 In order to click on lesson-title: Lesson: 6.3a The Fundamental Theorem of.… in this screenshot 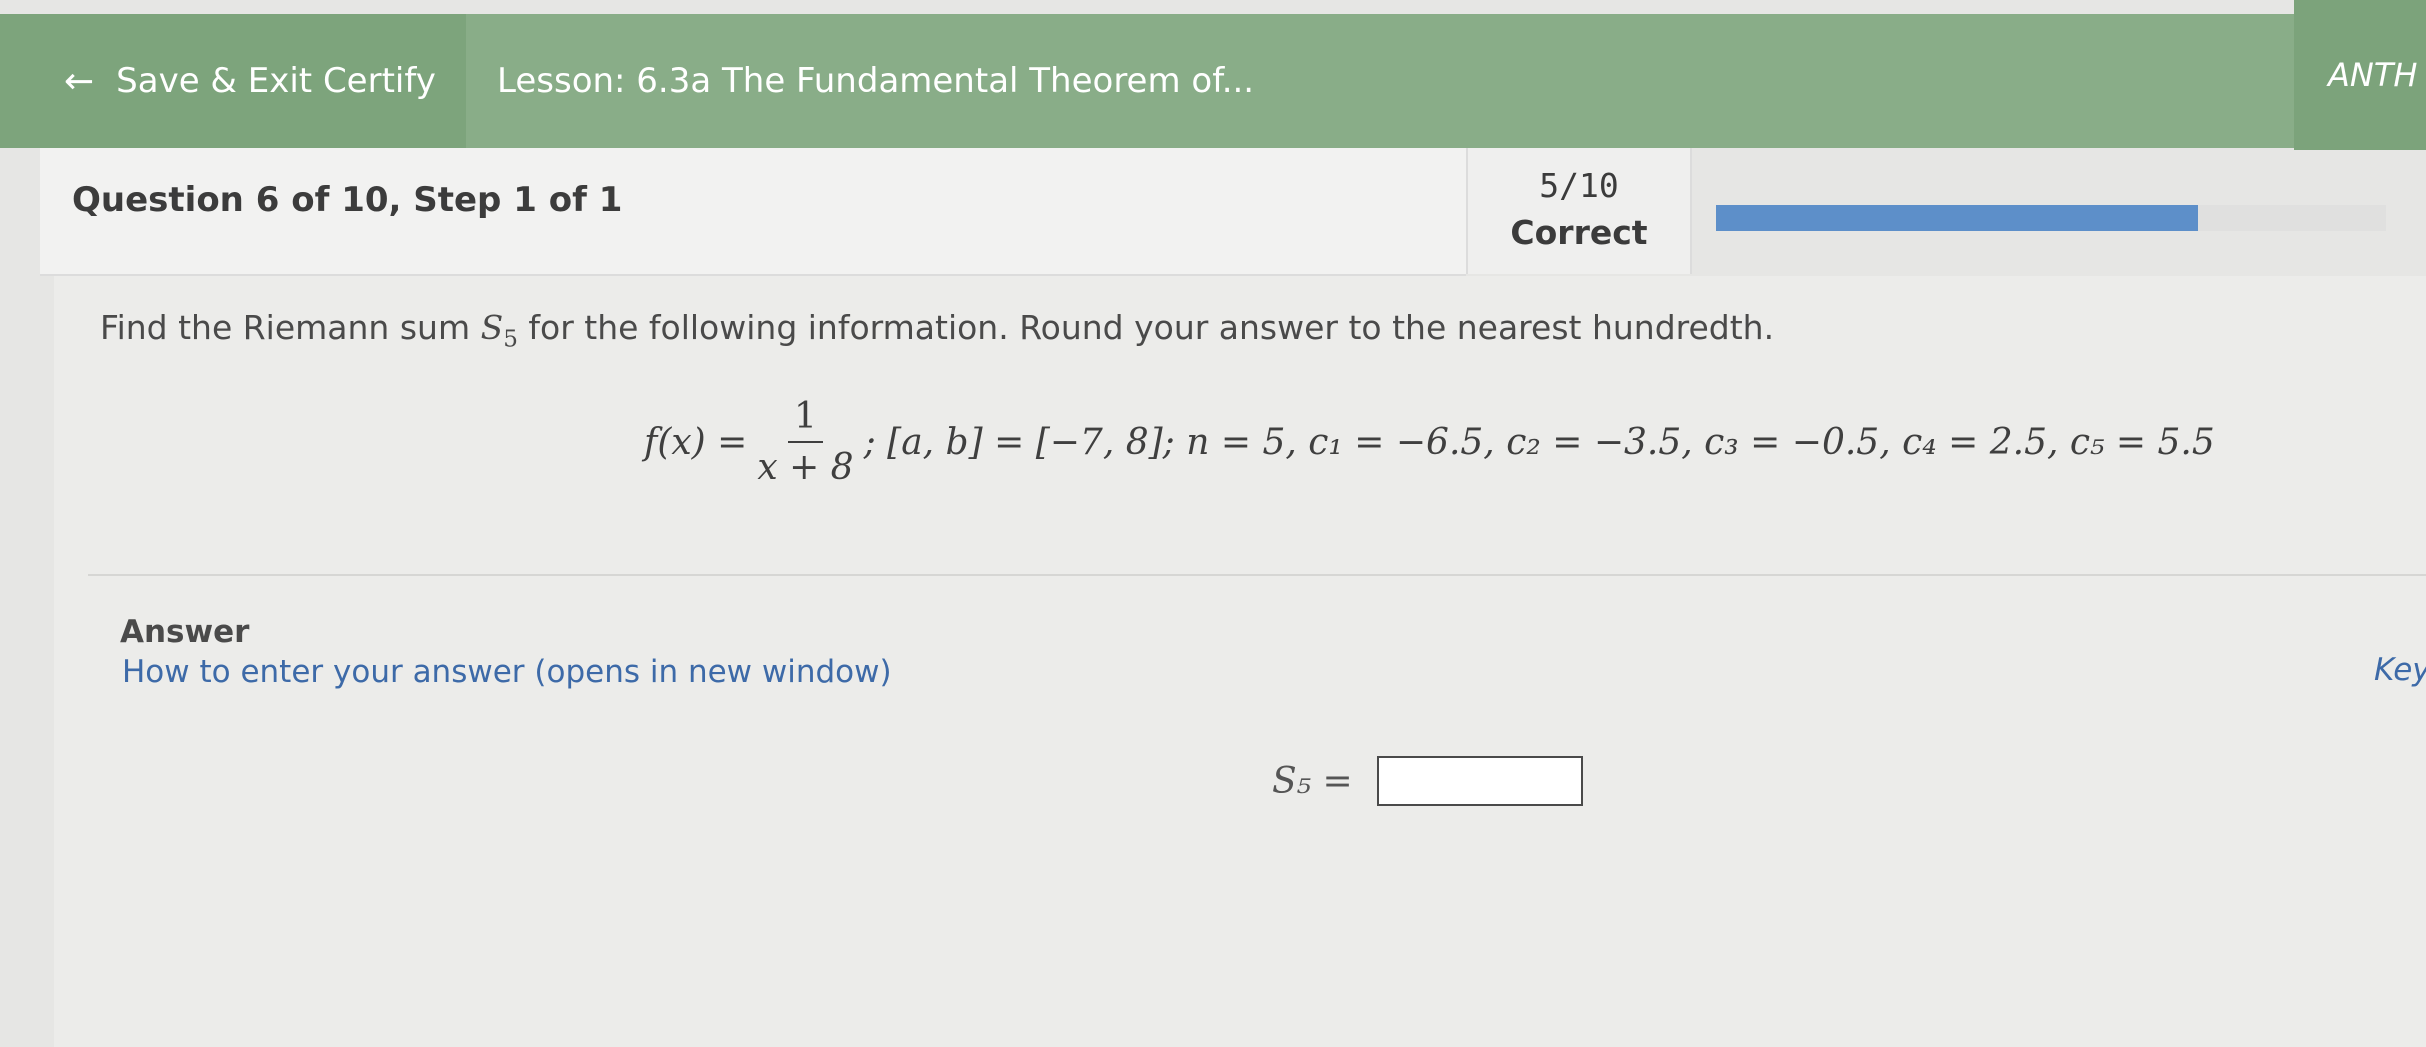, I will do `click(876, 81)`.